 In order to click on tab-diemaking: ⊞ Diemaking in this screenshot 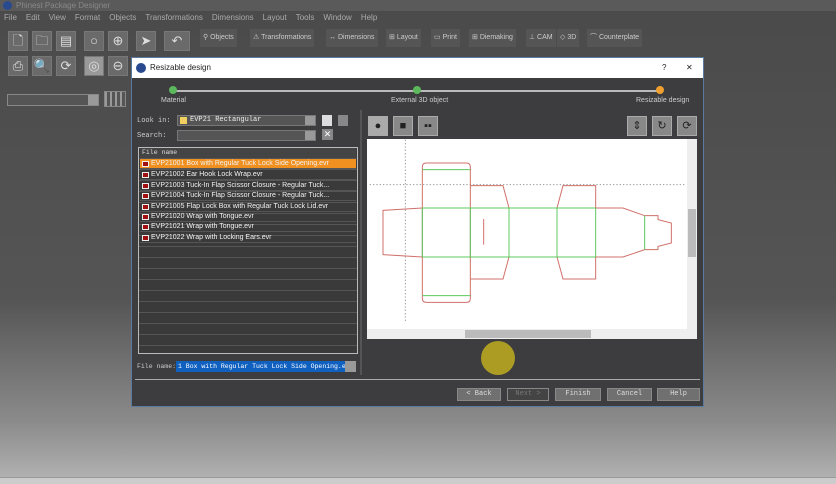, I will do `click(492, 38)`.